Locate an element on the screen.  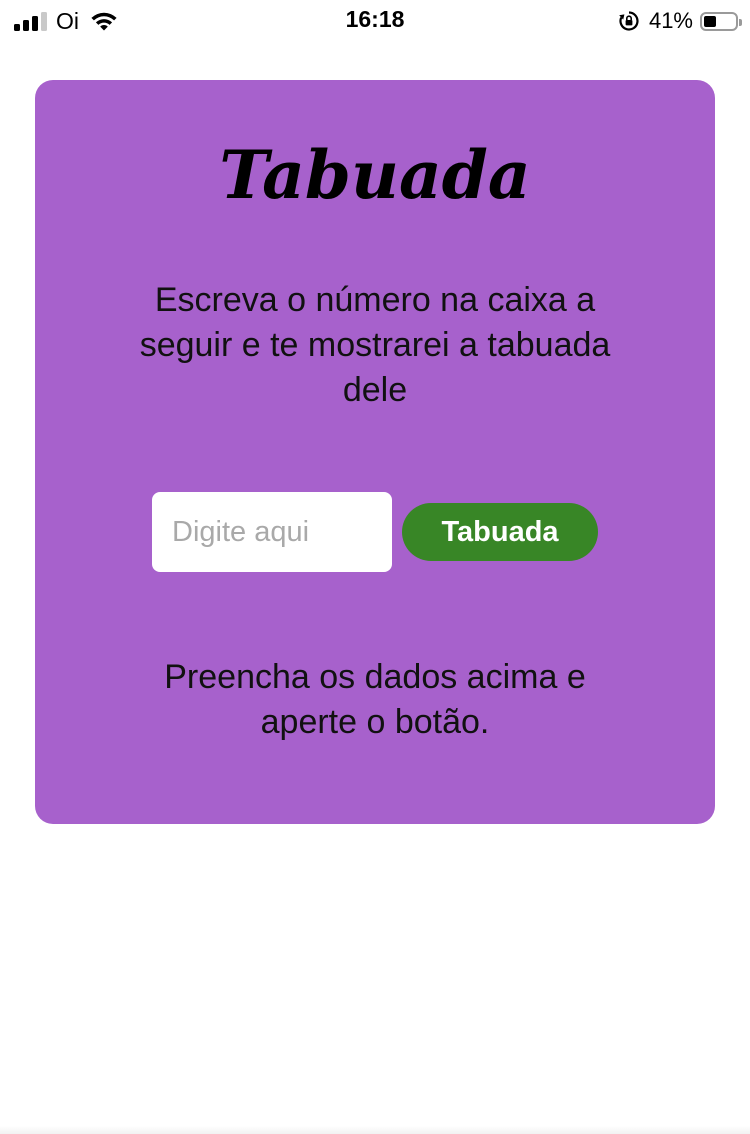
number-input is located at coordinates (272, 532).